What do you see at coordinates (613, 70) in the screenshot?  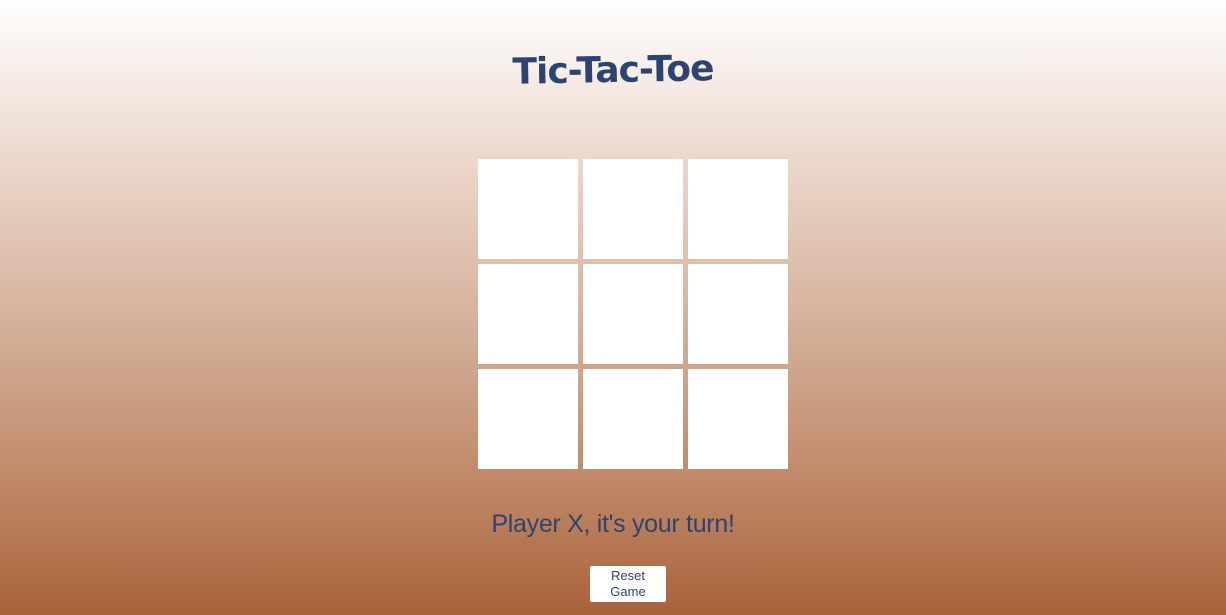 I see `page-title: Tic-Tac-Toe` at bounding box center [613, 70].